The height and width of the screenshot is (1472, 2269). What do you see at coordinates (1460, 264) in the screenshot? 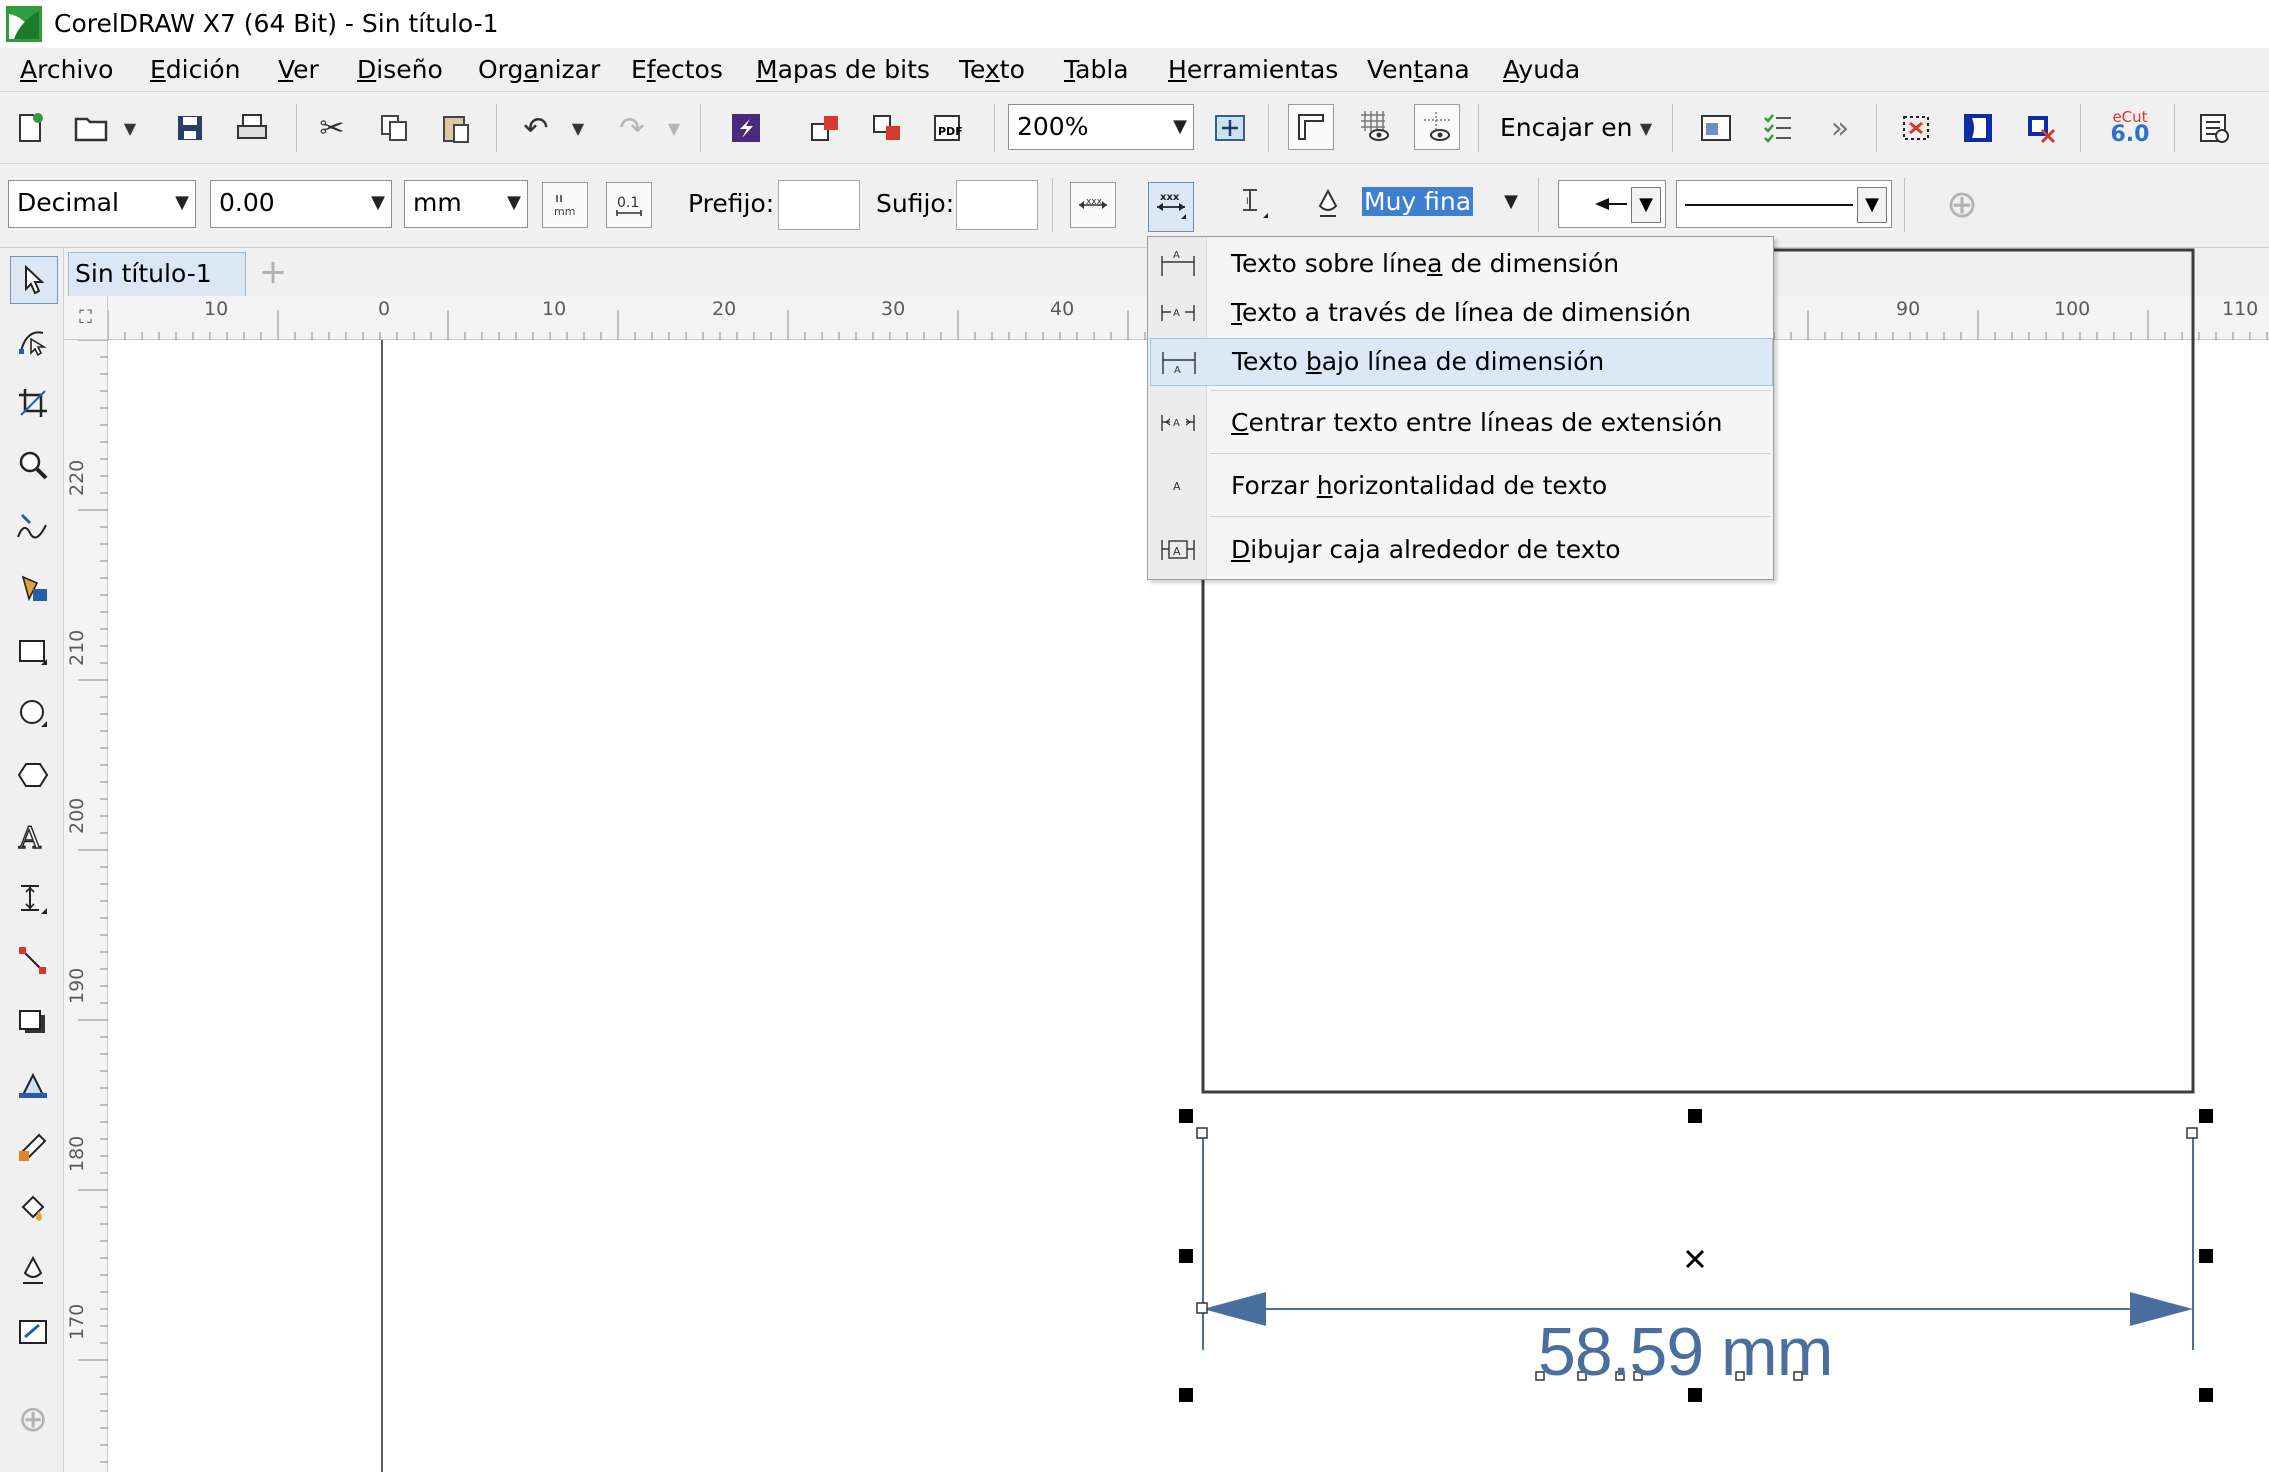
I see `menu-item-text-above-line: A Texto sobre línea de dimensión` at bounding box center [1460, 264].